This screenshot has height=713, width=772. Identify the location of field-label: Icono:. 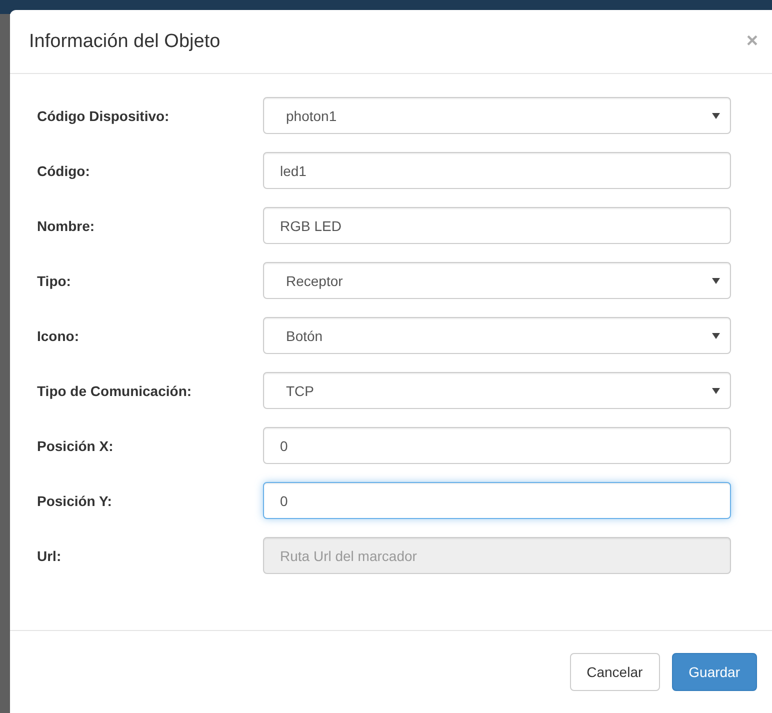
(58, 336).